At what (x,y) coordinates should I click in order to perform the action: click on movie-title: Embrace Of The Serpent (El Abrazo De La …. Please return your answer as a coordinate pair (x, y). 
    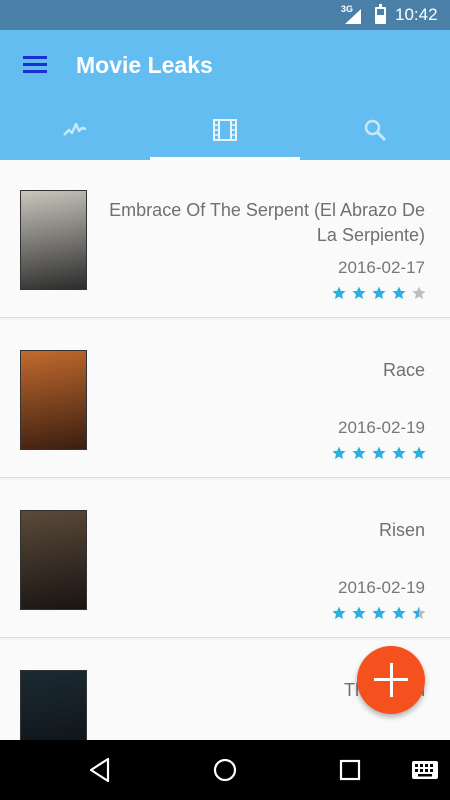
    Looking at the image, I should click on (267, 222).